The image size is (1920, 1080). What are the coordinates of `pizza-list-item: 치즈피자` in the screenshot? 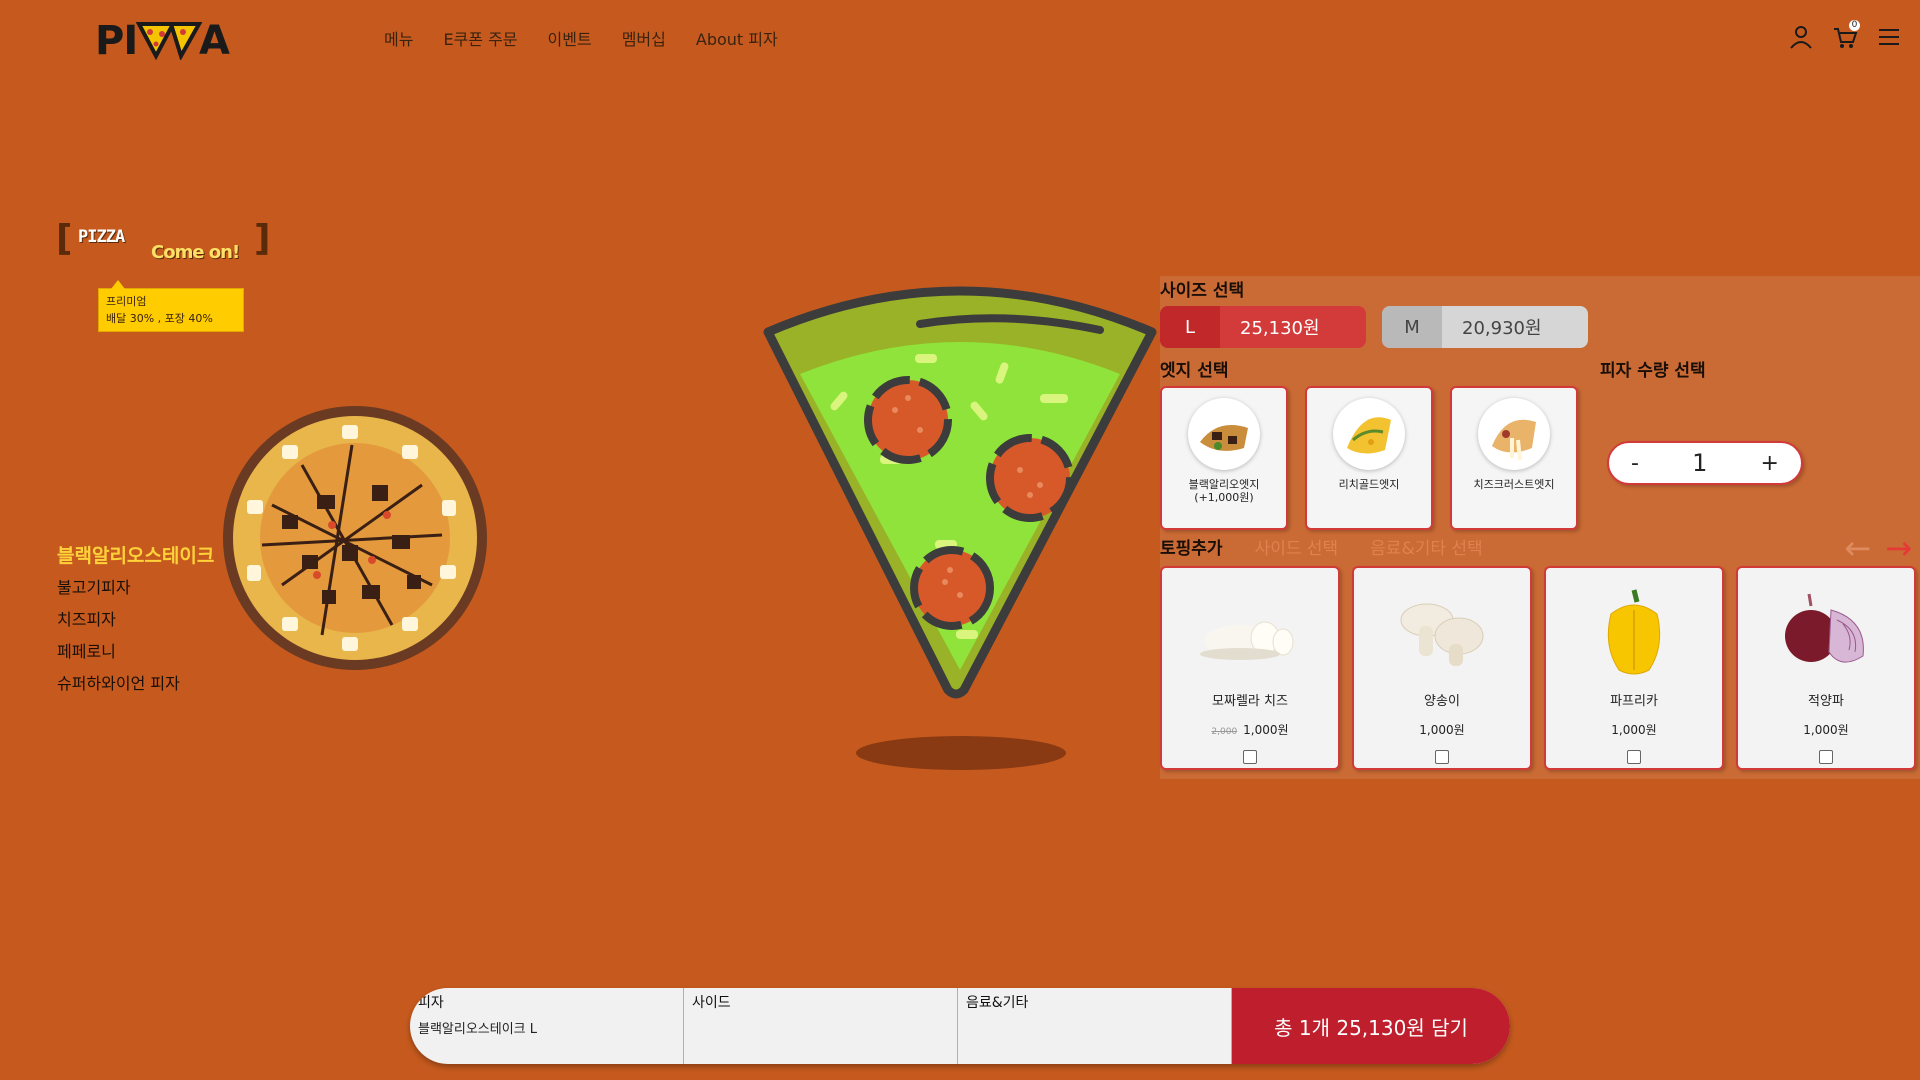 It's located at (135, 620).